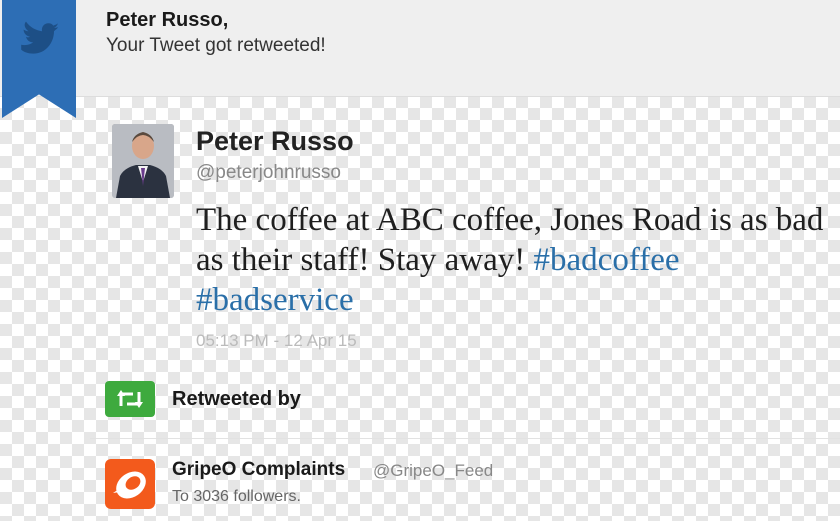  What do you see at coordinates (216, 45) in the screenshot?
I see `notification-message: Your Tweet got retweeted!` at bounding box center [216, 45].